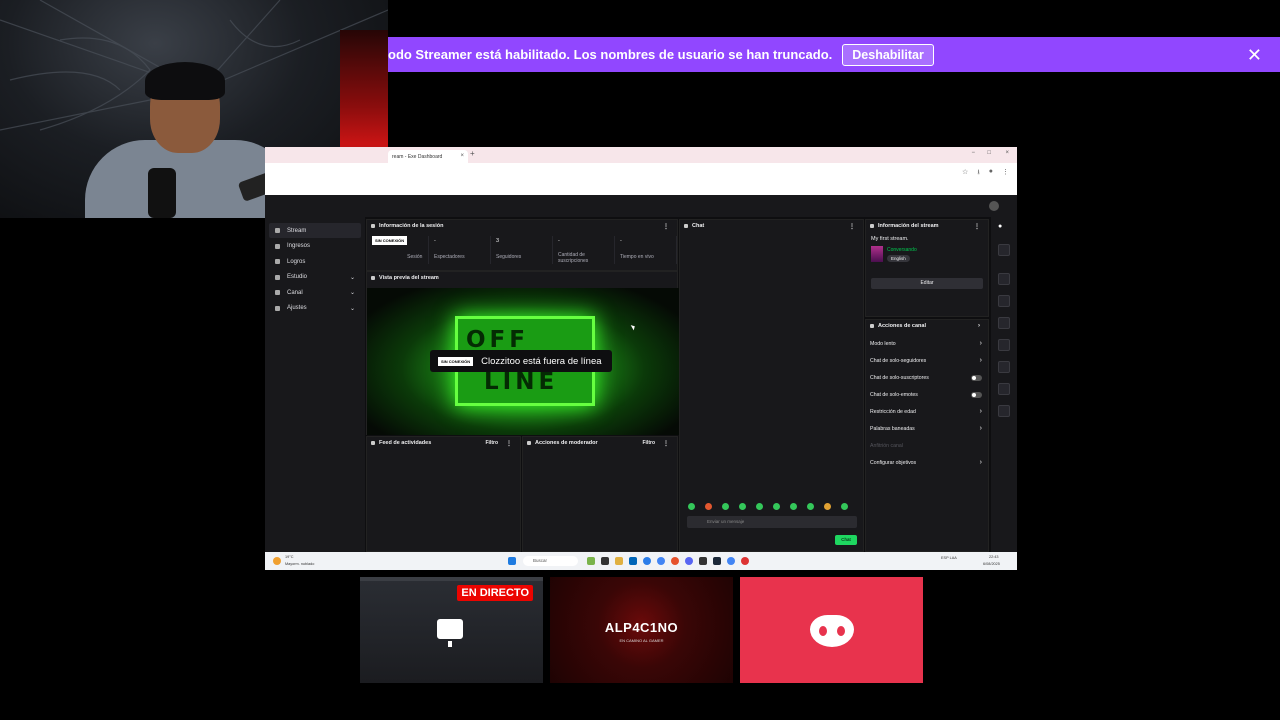 The height and width of the screenshot is (720, 1280). What do you see at coordinates (703, 561) in the screenshot?
I see `obs-icon` at bounding box center [703, 561].